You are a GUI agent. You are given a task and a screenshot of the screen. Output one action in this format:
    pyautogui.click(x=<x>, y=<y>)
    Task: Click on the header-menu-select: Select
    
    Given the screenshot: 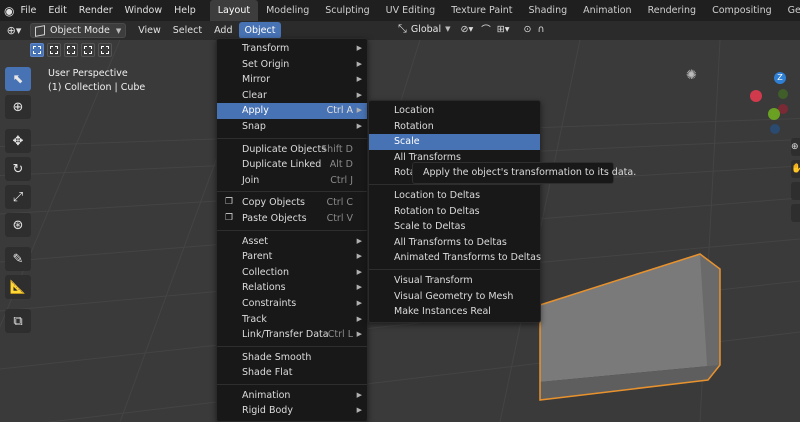 What is the action you would take?
    pyautogui.click(x=187, y=30)
    